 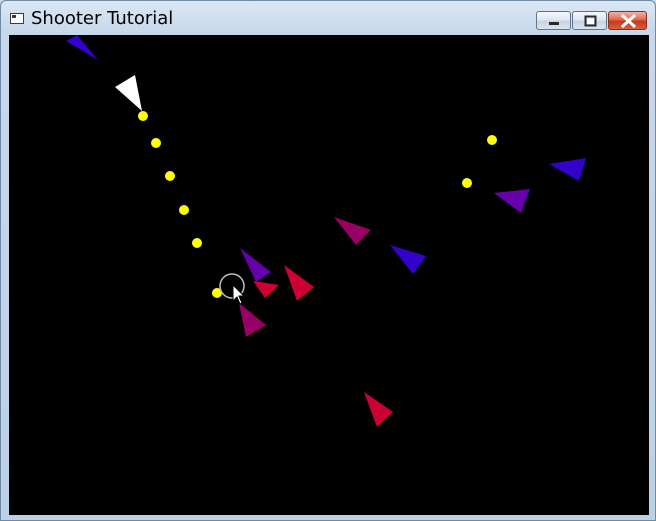 What do you see at coordinates (554, 23) in the screenshot?
I see `minimize-icon` at bounding box center [554, 23].